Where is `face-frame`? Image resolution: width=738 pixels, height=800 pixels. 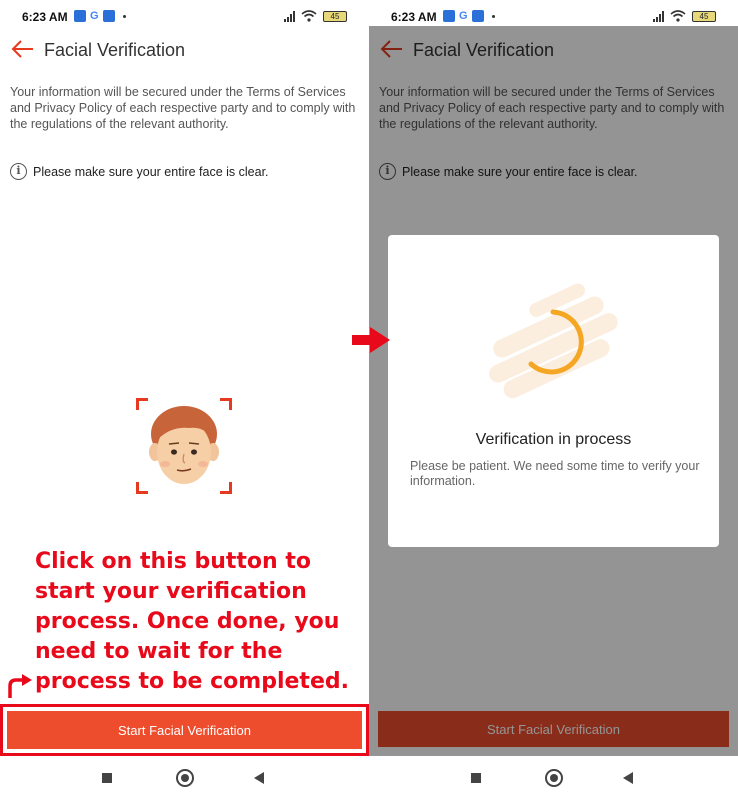
face-frame is located at coordinates (184, 446).